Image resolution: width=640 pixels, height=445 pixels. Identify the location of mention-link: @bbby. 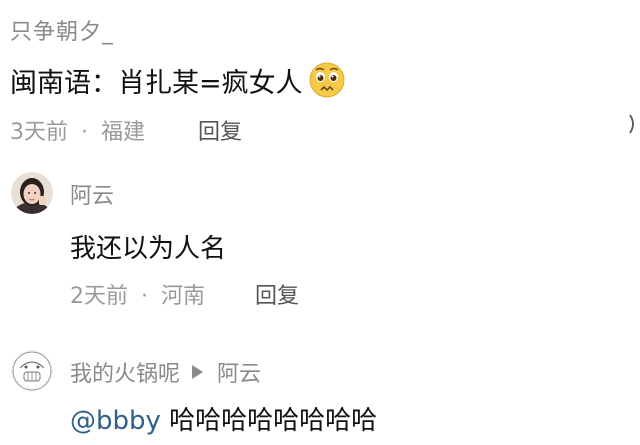
(115, 421).